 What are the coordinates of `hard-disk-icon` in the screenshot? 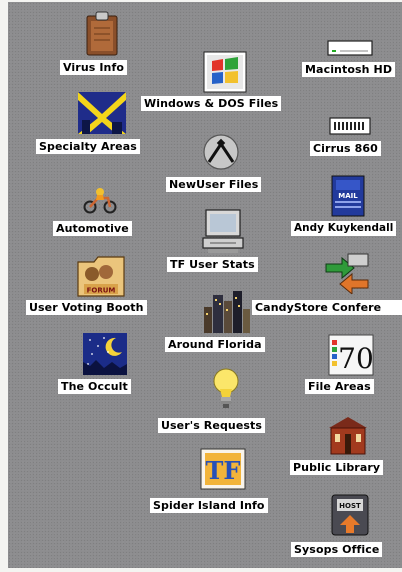 It's located at (350, 48).